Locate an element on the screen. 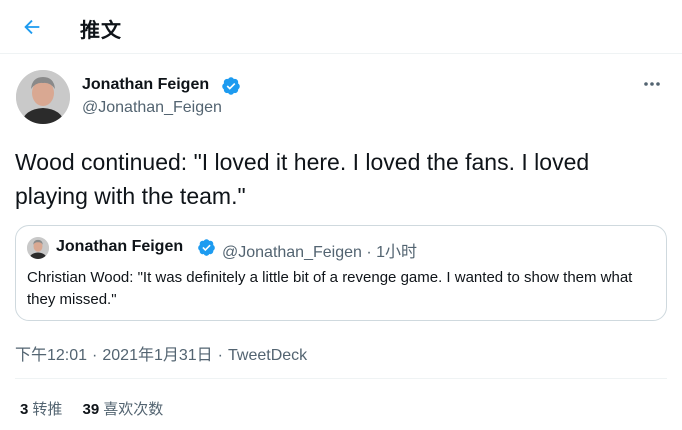 This screenshot has height=430, width=682. arrow-left-icon is located at coordinates (32, 27).